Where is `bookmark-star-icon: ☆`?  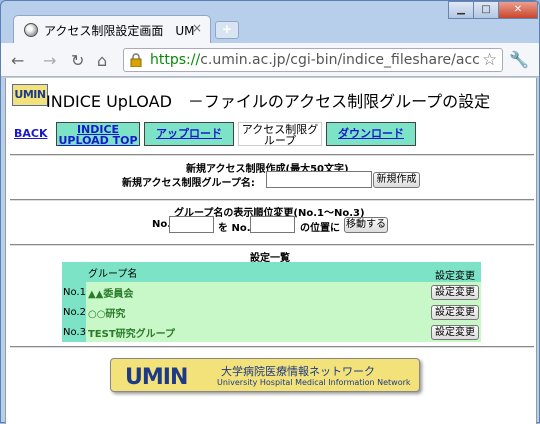
bookmark-star-icon: ☆ is located at coordinates (489, 60).